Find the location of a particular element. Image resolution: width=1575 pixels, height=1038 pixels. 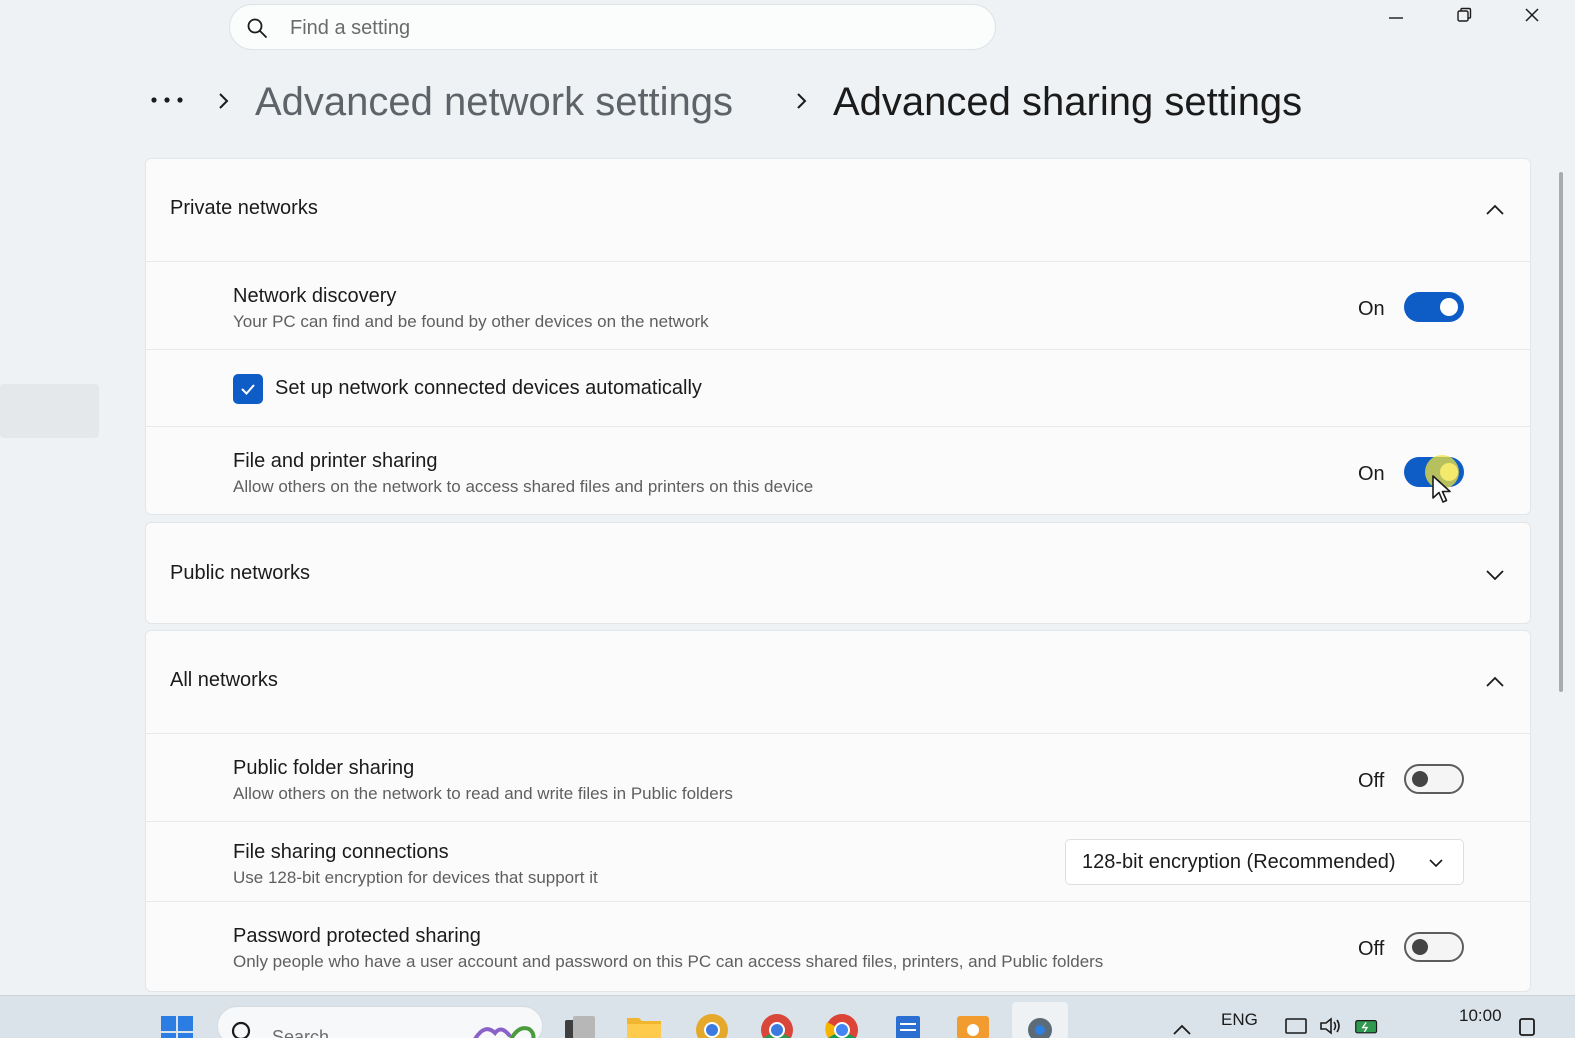

section-title: Private networks is located at coordinates (244, 208).